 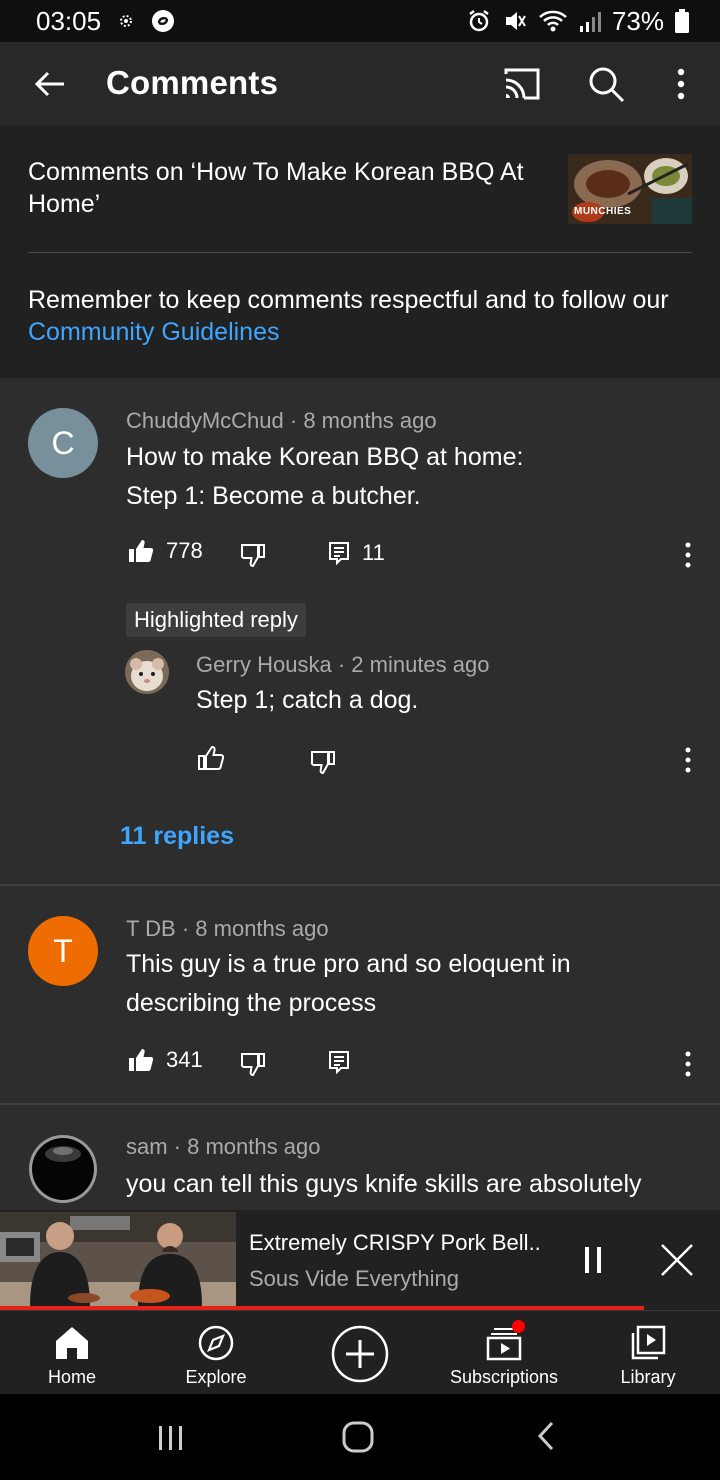 I want to click on signal-icon, so click(x=590, y=22).